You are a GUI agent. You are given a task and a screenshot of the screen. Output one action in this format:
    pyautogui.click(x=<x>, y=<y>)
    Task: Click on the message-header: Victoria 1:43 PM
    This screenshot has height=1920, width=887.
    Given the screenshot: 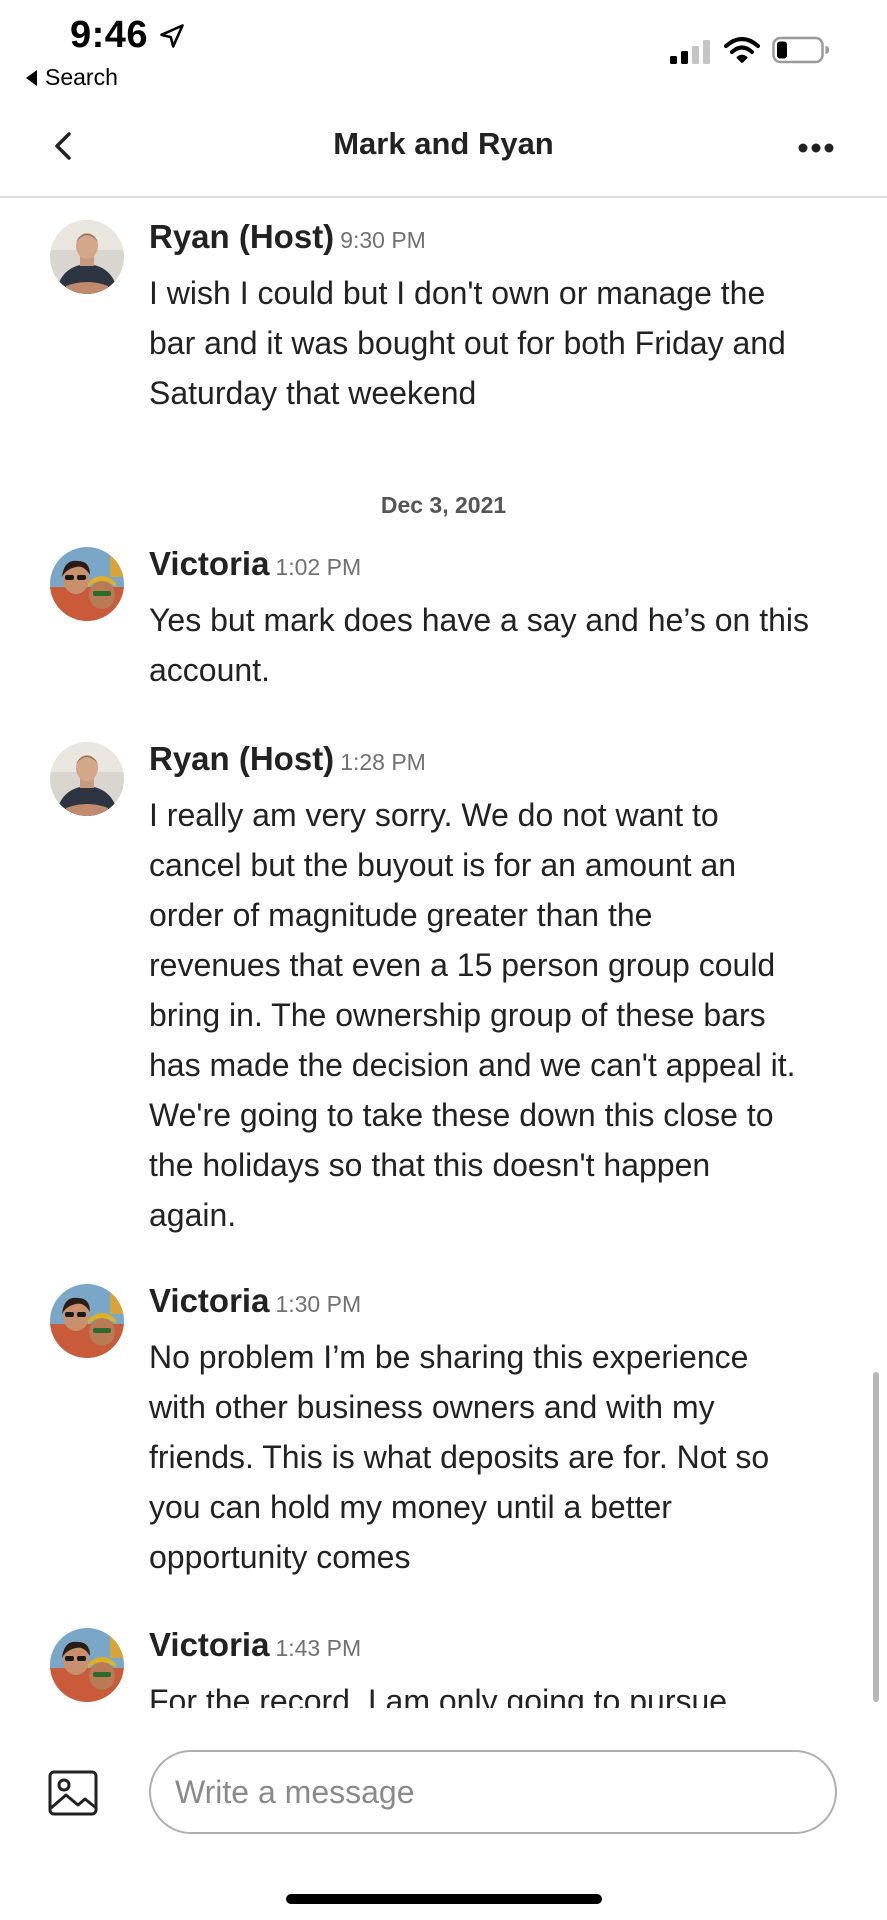 What is the action you would take?
    pyautogui.click(x=255, y=1645)
    